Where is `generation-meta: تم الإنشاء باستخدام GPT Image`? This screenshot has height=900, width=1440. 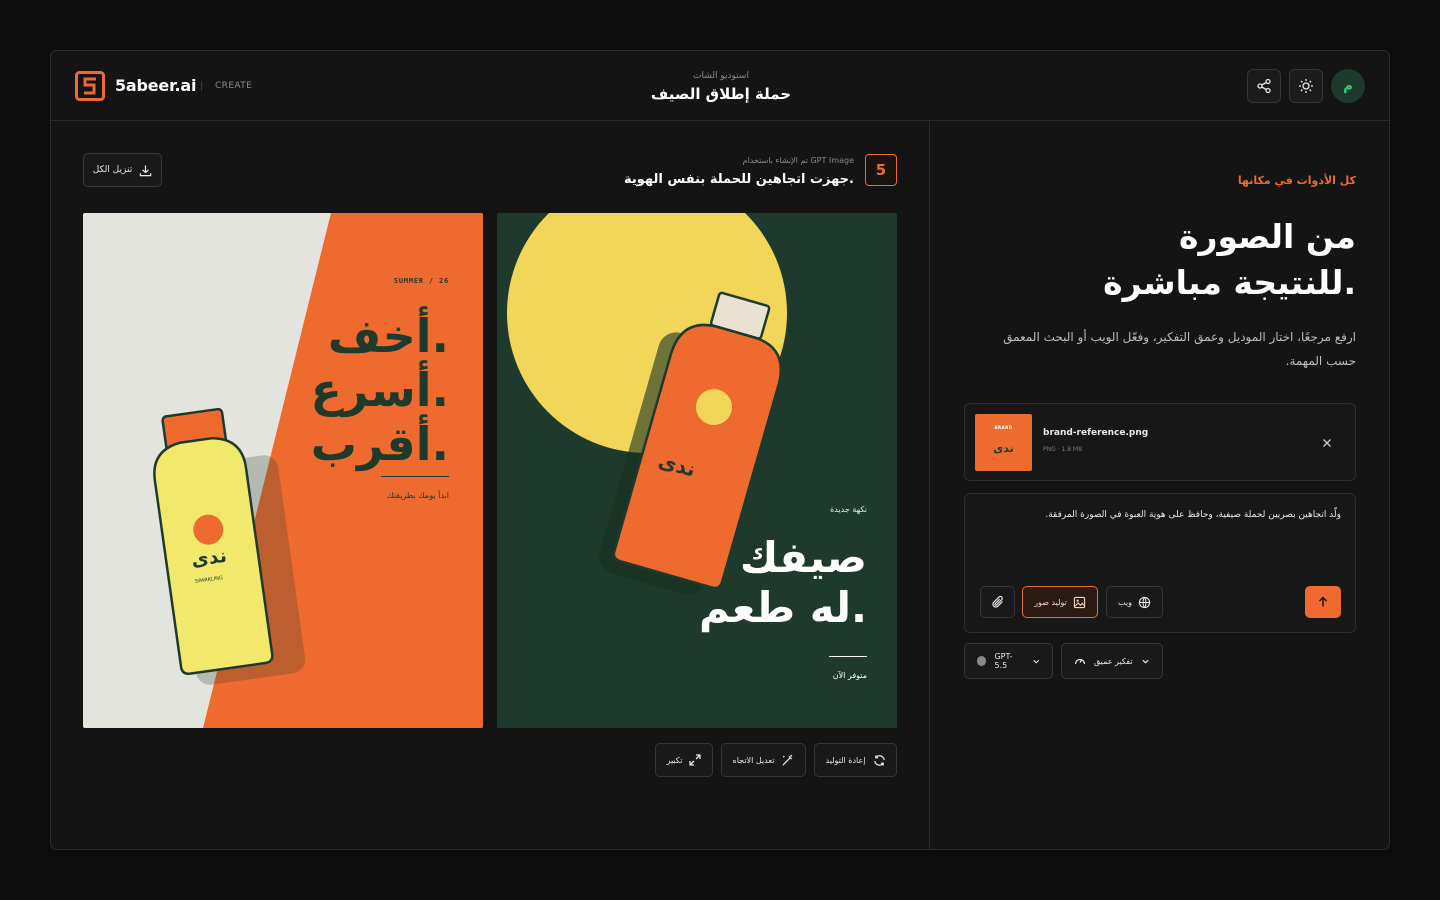 generation-meta: تم الإنشاء باستخدام GPT Image is located at coordinates (798, 160).